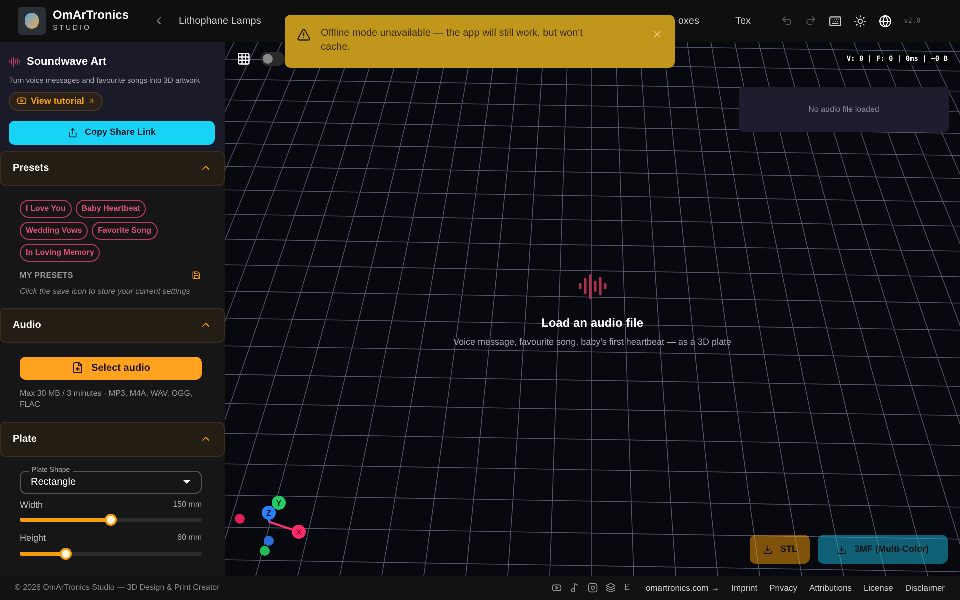  What do you see at coordinates (273, 59) in the screenshot?
I see `toggle-switch` at bounding box center [273, 59].